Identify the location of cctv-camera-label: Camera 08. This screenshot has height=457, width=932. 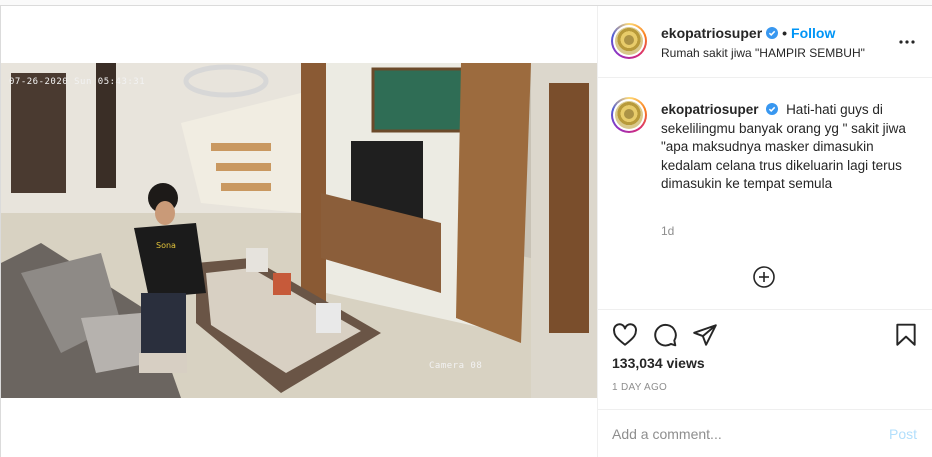
(456, 366).